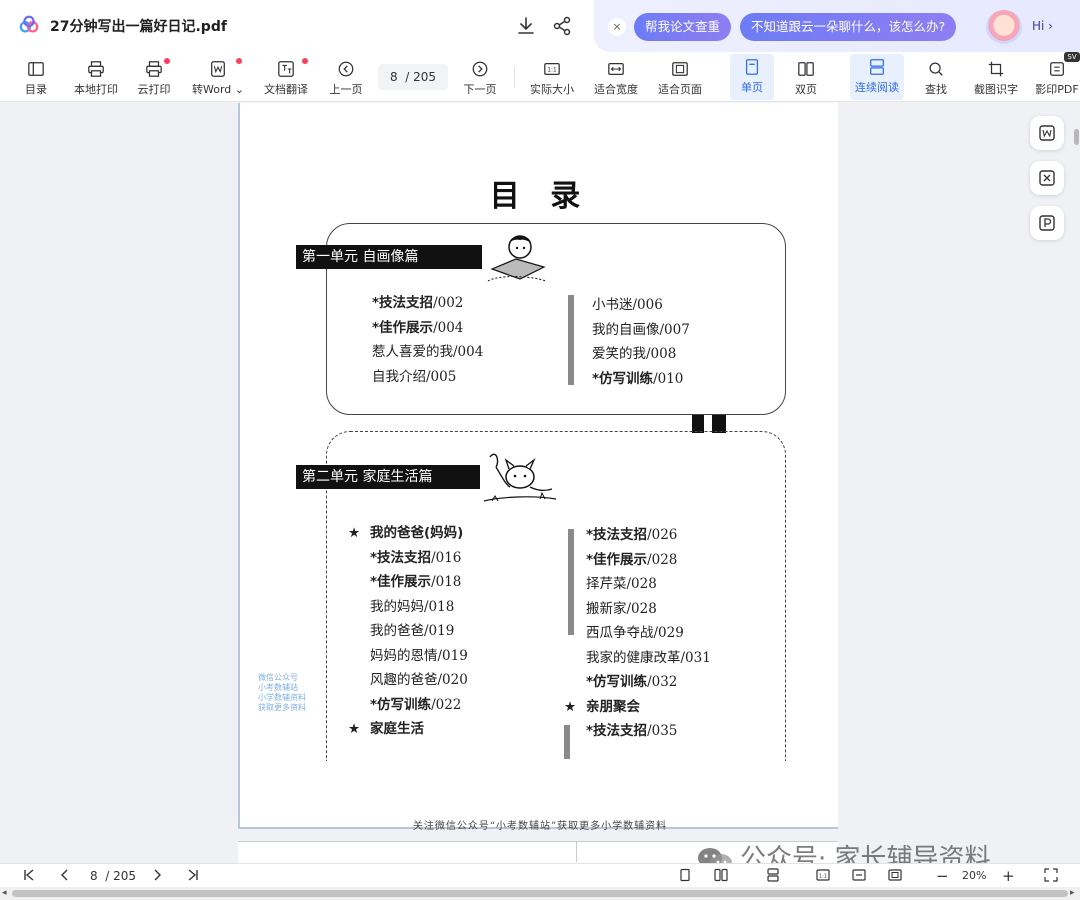 This screenshot has height=900, width=1080. What do you see at coordinates (1042, 26) in the screenshot?
I see `assistant-hi-link: Hi ›` at bounding box center [1042, 26].